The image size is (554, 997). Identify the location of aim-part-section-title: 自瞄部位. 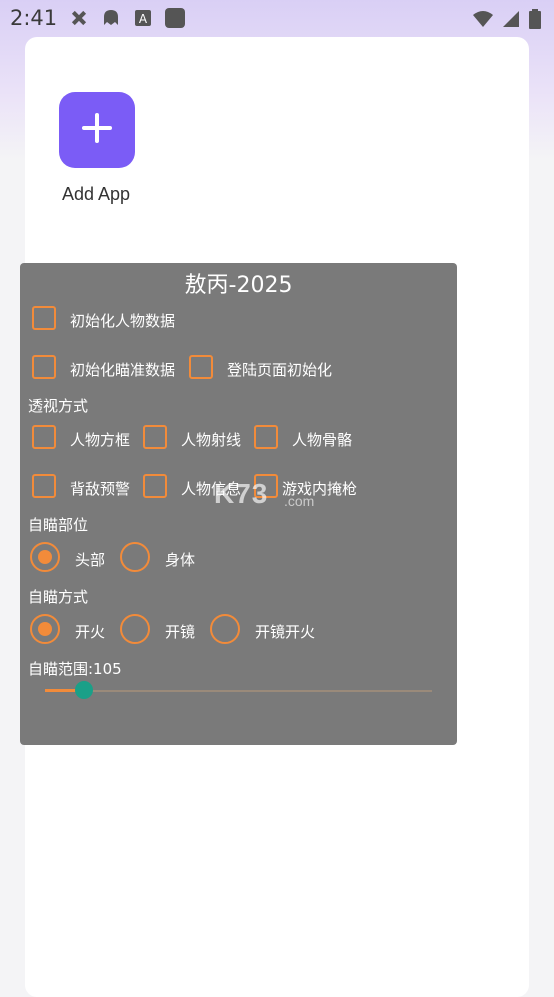
(58, 525).